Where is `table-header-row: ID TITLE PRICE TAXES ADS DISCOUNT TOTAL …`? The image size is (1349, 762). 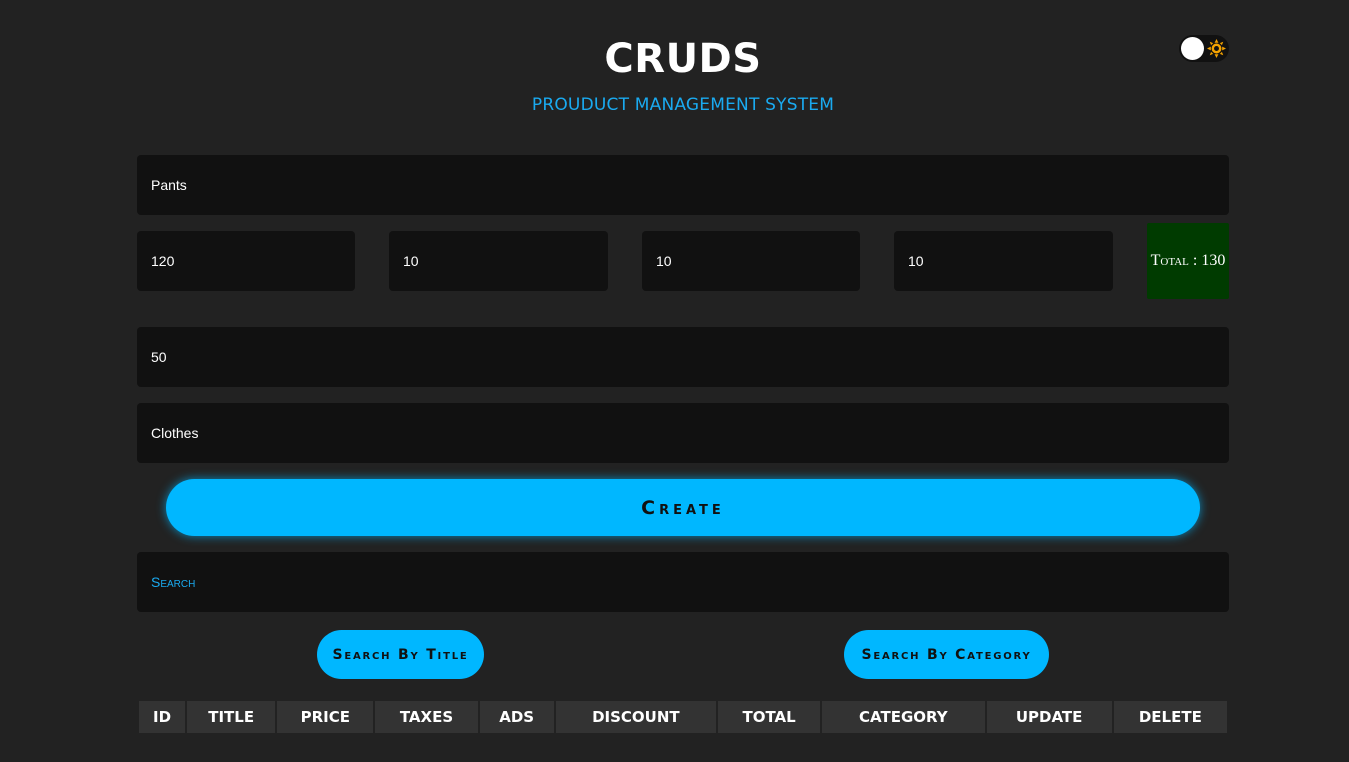 table-header-row: ID TITLE PRICE TAXES ADS DISCOUNT TOTAL … is located at coordinates (683, 717).